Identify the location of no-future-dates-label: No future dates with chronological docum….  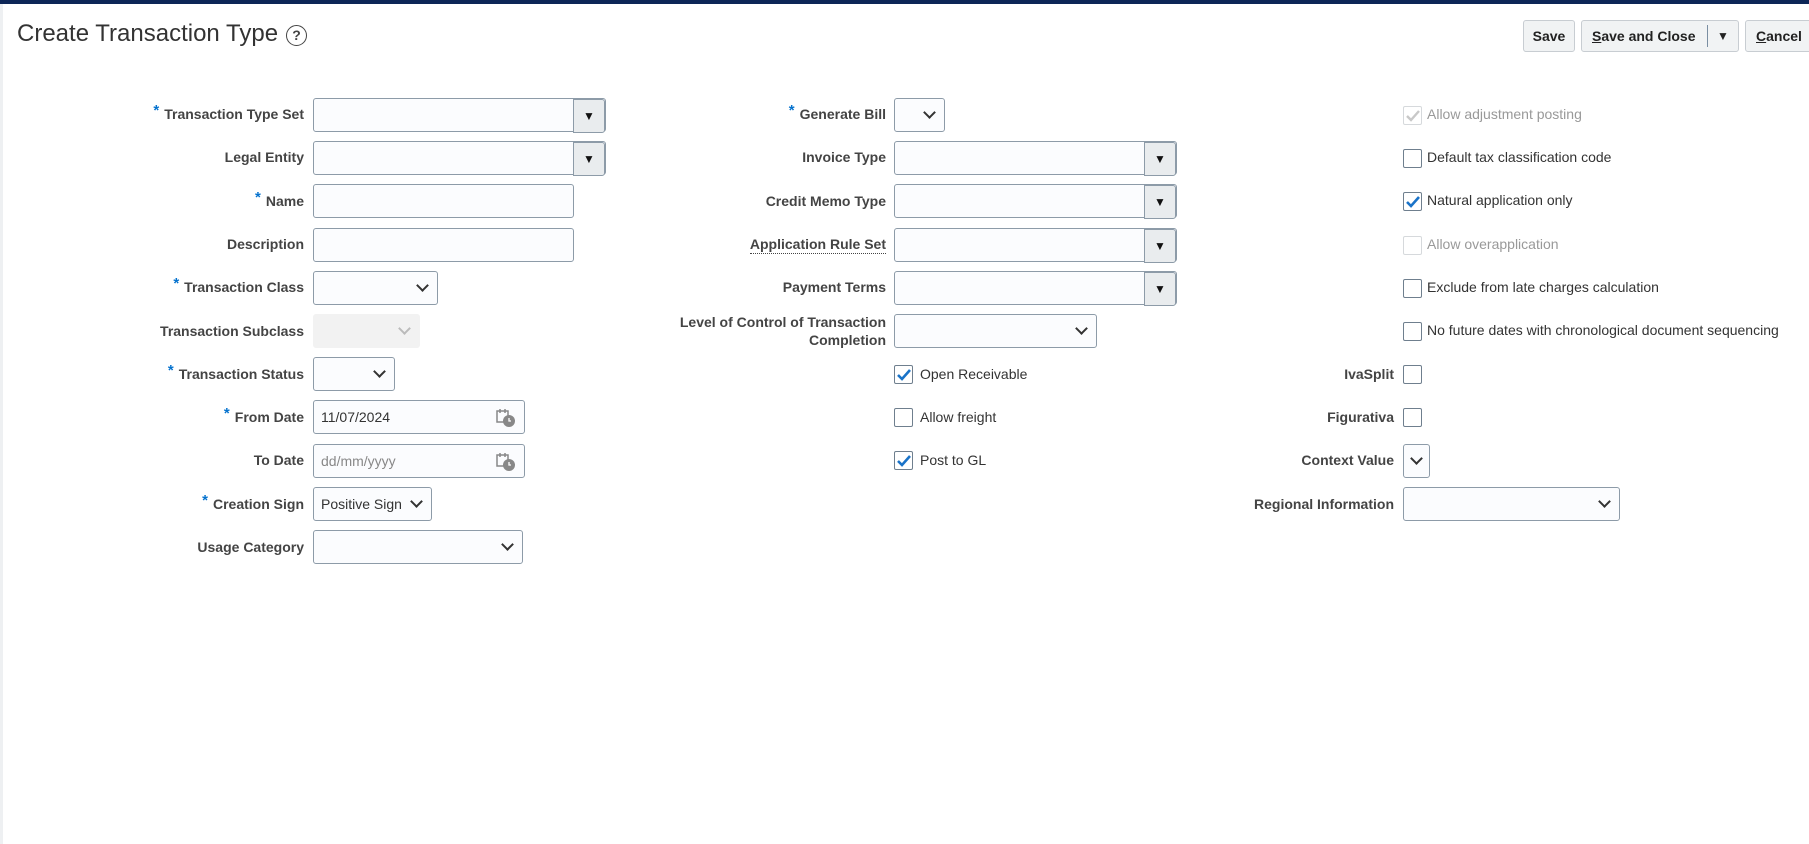
(1603, 330).